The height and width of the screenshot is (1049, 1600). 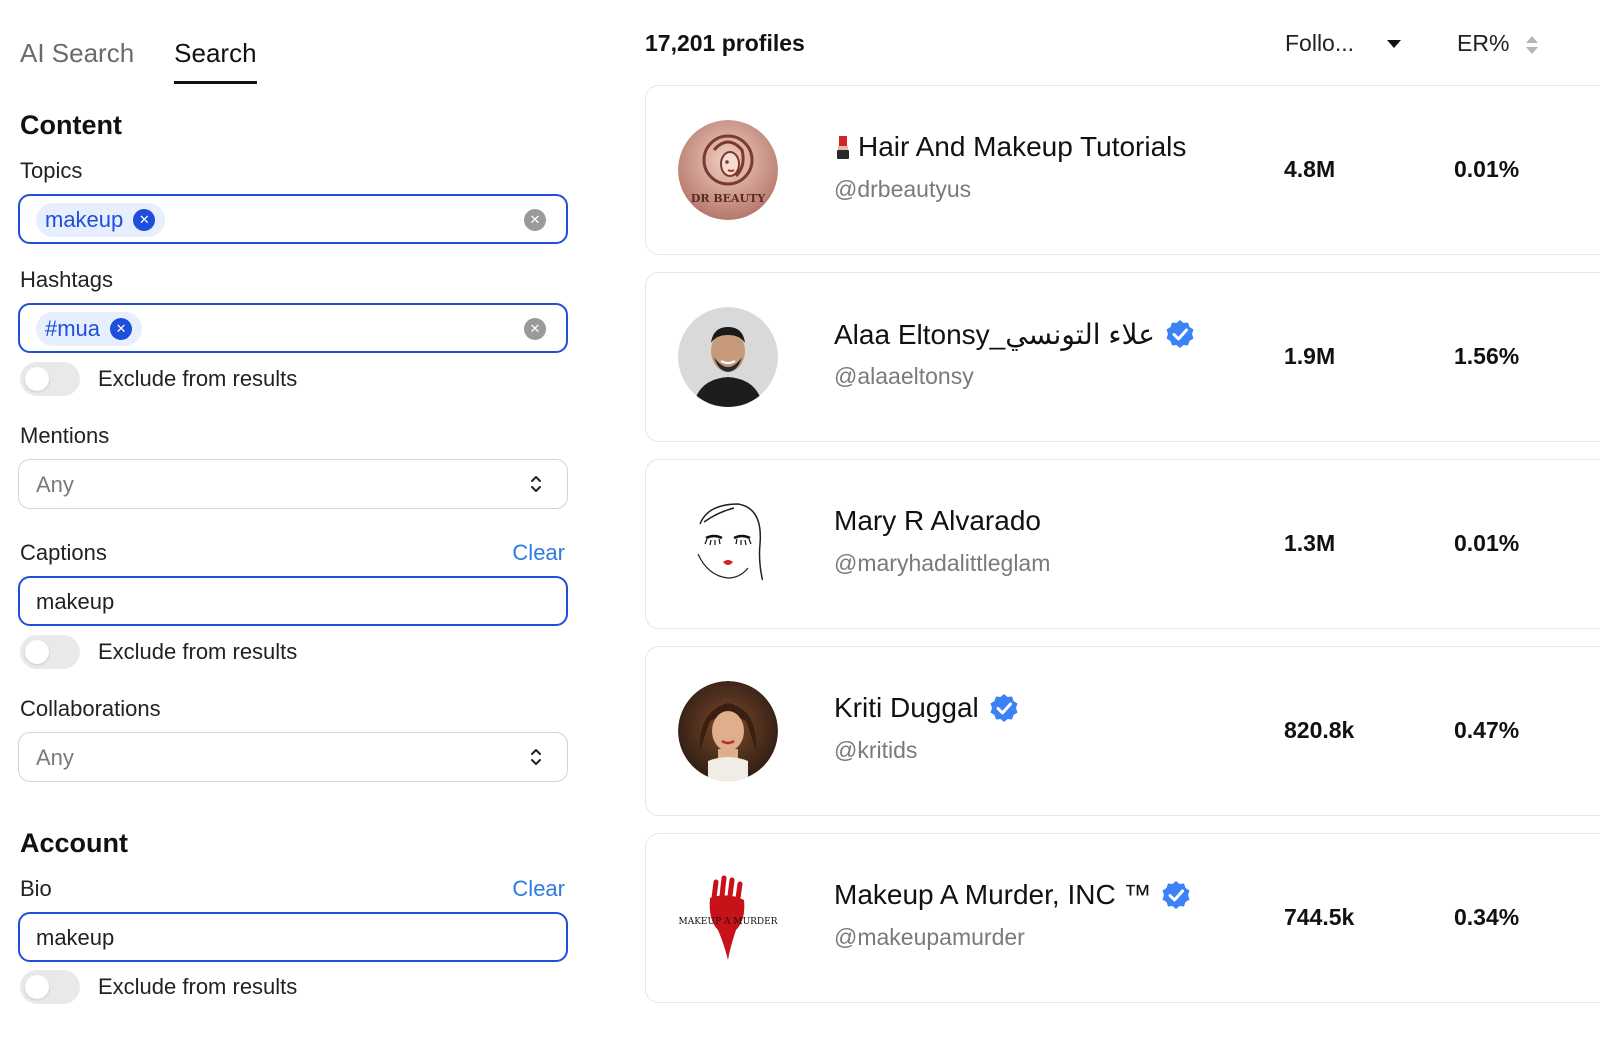 What do you see at coordinates (1310, 356) in the screenshot?
I see `followers-count: 1.9M` at bounding box center [1310, 356].